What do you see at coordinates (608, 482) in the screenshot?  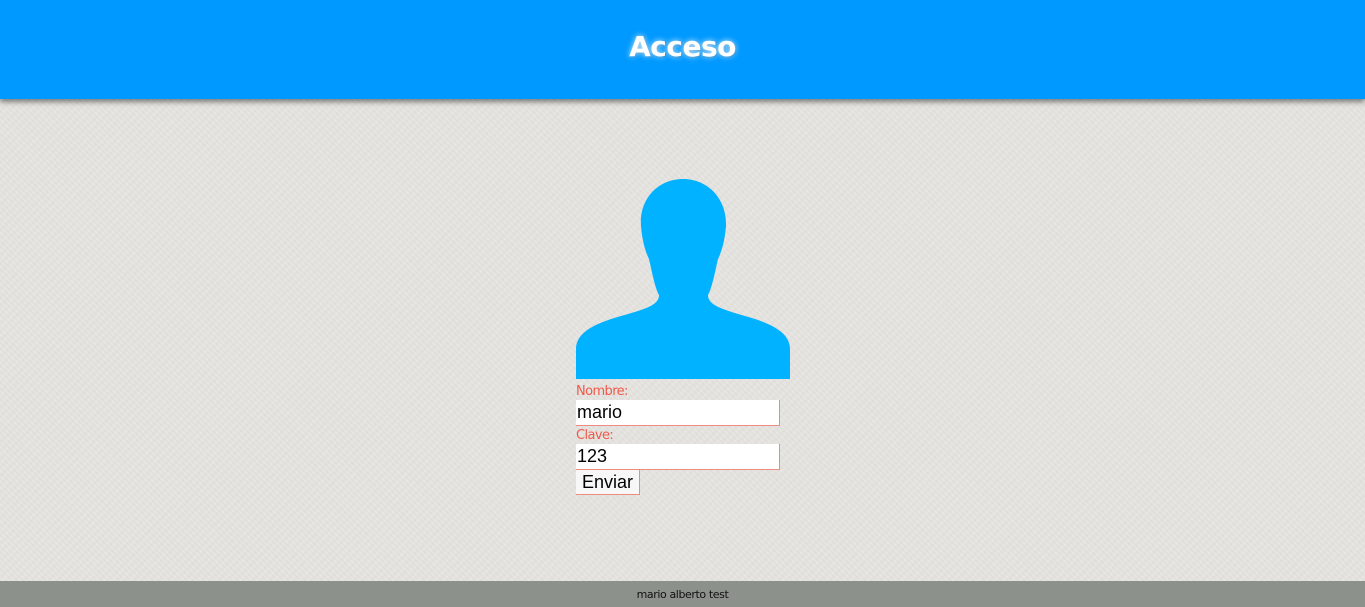 I see `submit-button: Enviar` at bounding box center [608, 482].